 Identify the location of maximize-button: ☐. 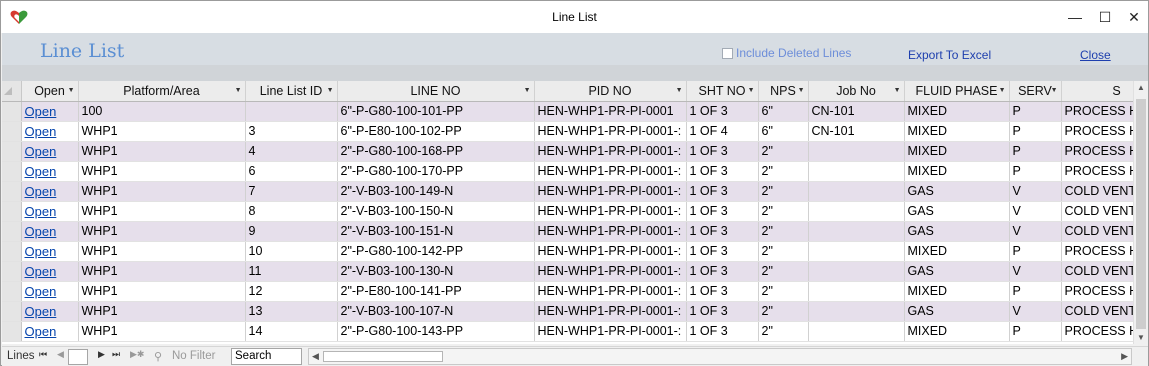
(1105, 17).